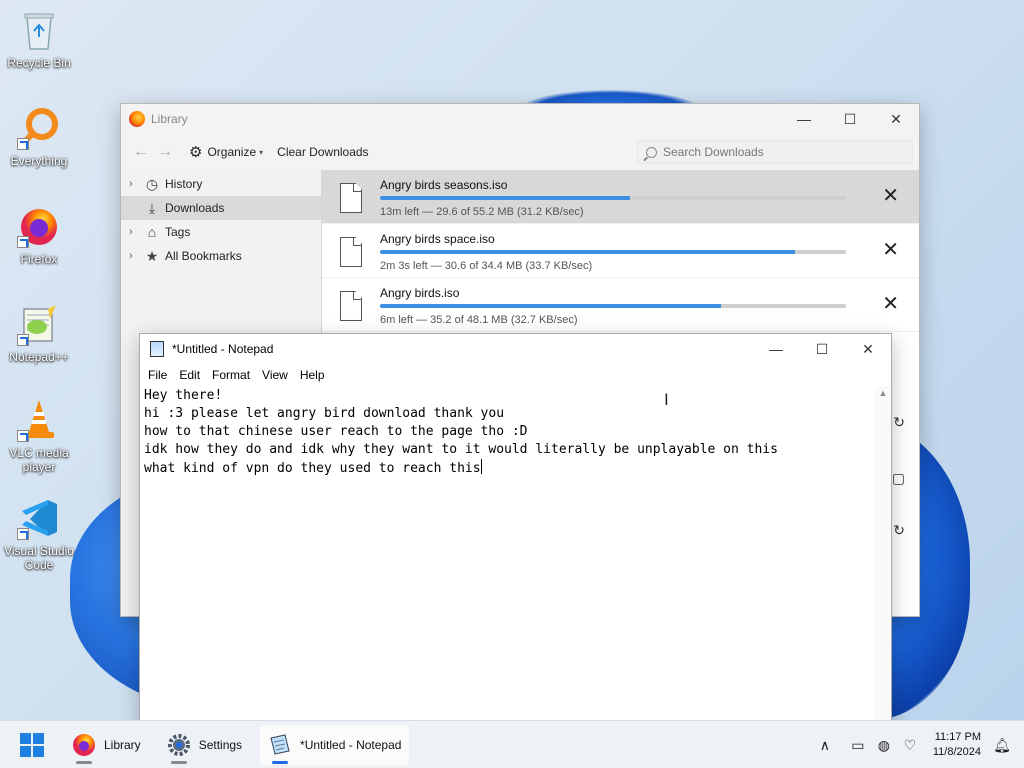  Describe the element at coordinates (152, 183) in the screenshot. I see `clock-icon: ◷` at that location.